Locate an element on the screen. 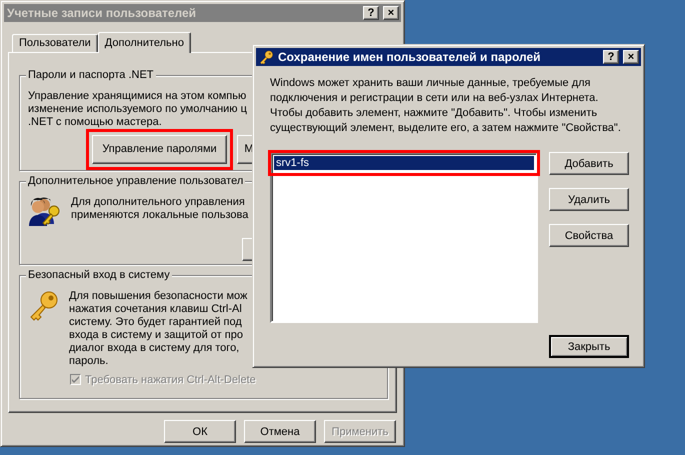  group-title: Безопасный вход в систему is located at coordinates (99, 274).